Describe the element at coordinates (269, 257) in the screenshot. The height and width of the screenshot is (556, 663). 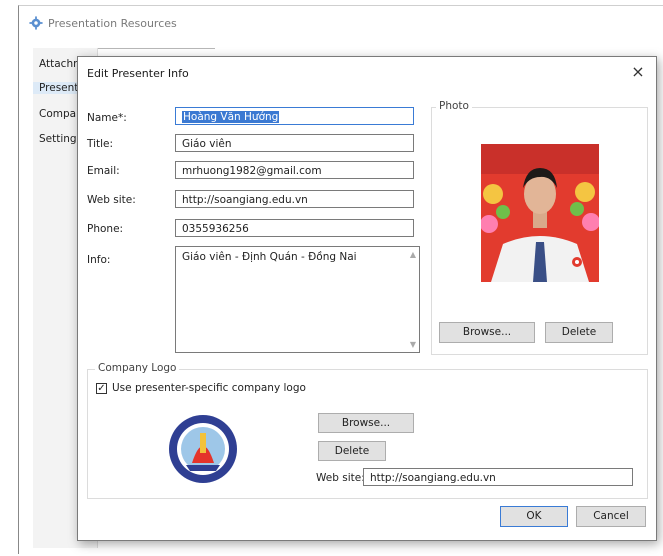
I see `info-value: Giáo viên - Định Quán - Đồng Nai` at that location.